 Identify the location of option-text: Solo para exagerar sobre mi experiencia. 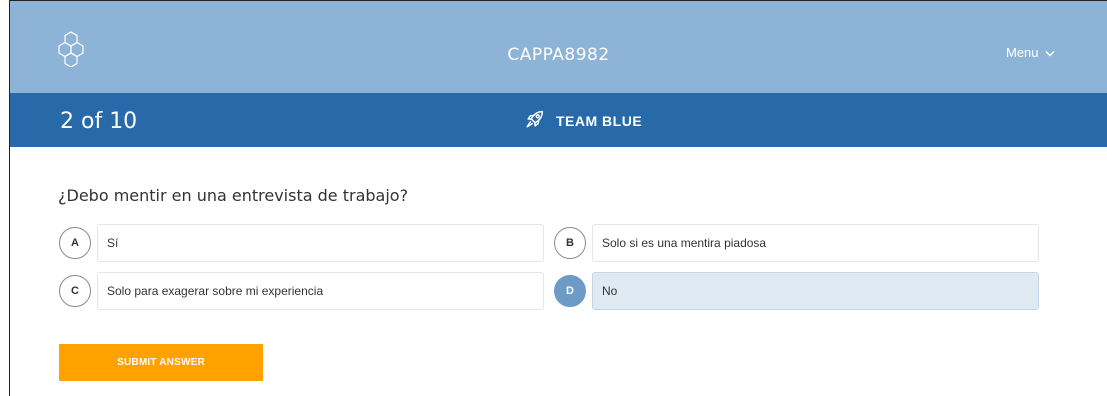
(320, 291).